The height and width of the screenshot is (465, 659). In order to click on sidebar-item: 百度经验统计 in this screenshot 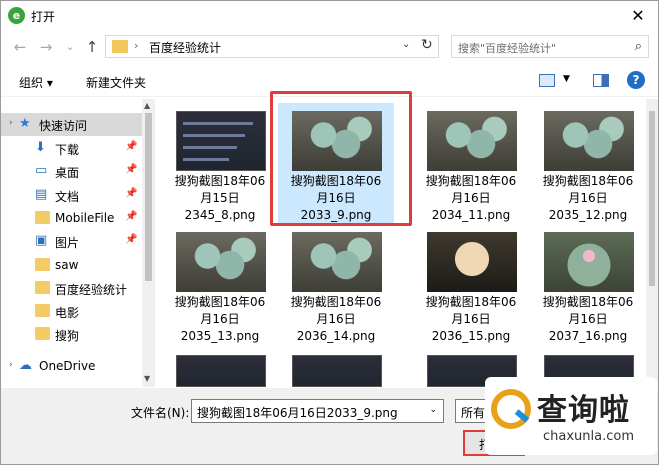, I will do `click(71, 288)`.